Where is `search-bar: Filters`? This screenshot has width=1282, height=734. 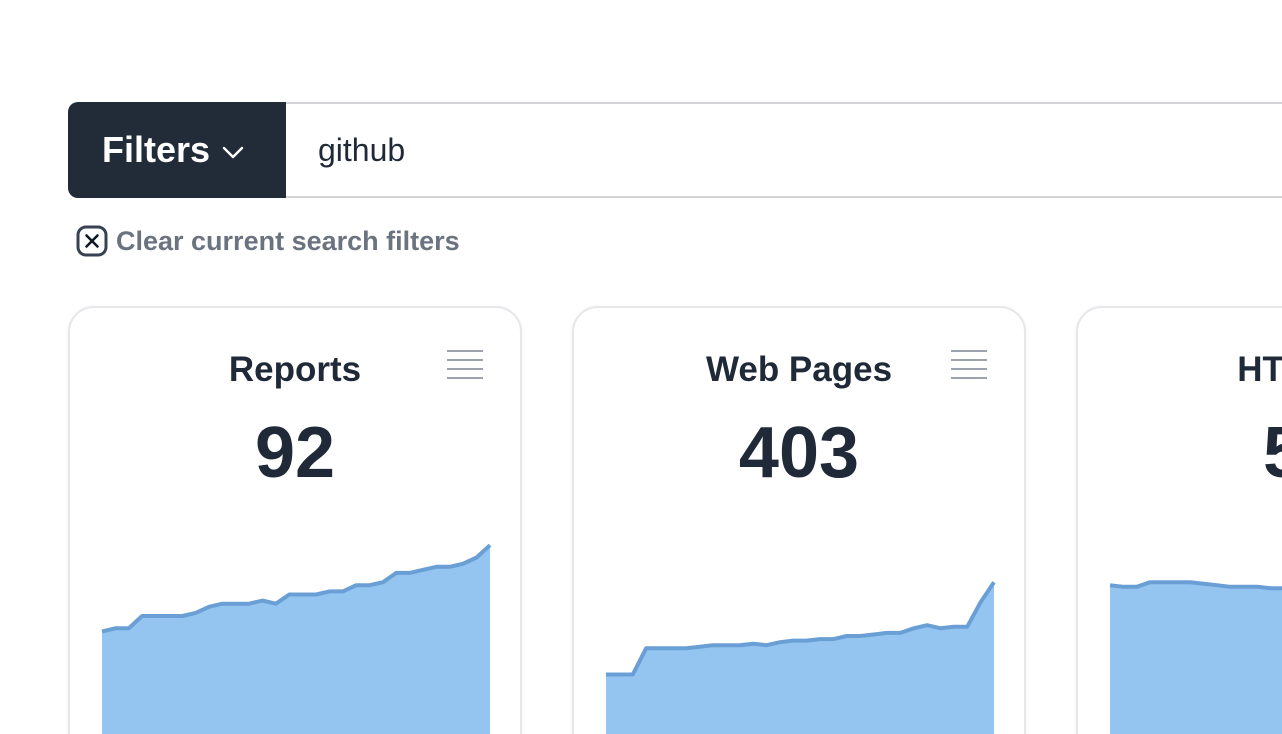 search-bar: Filters is located at coordinates (675, 150).